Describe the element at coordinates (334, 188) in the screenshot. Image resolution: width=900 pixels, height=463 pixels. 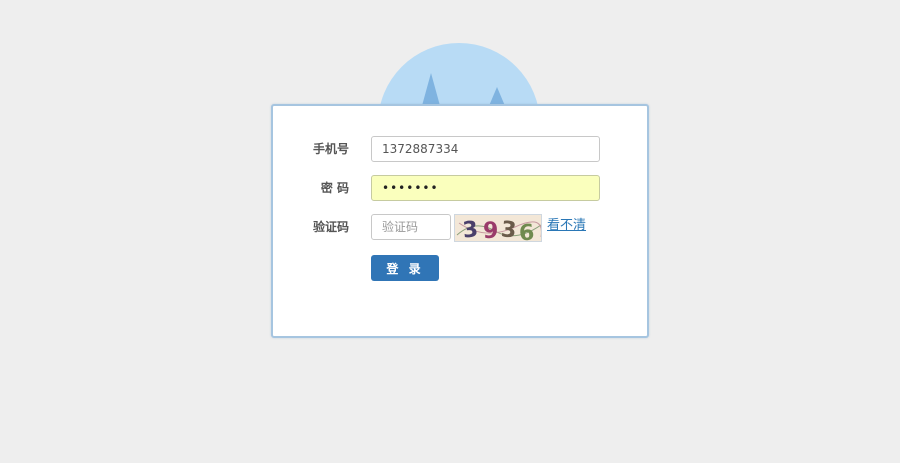
I see `password-label: 密 码` at that location.